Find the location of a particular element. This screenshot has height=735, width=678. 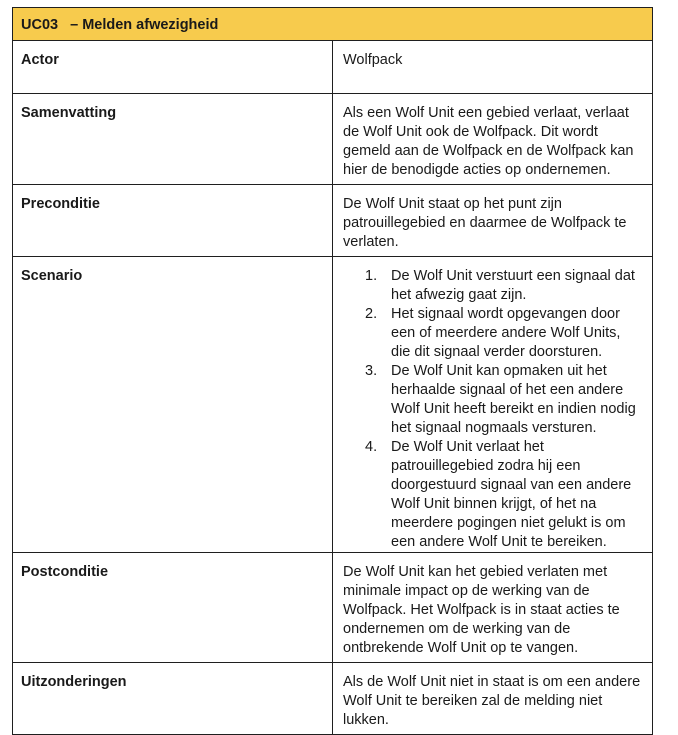

scenario-step-number: 1. is located at coordinates (371, 276).